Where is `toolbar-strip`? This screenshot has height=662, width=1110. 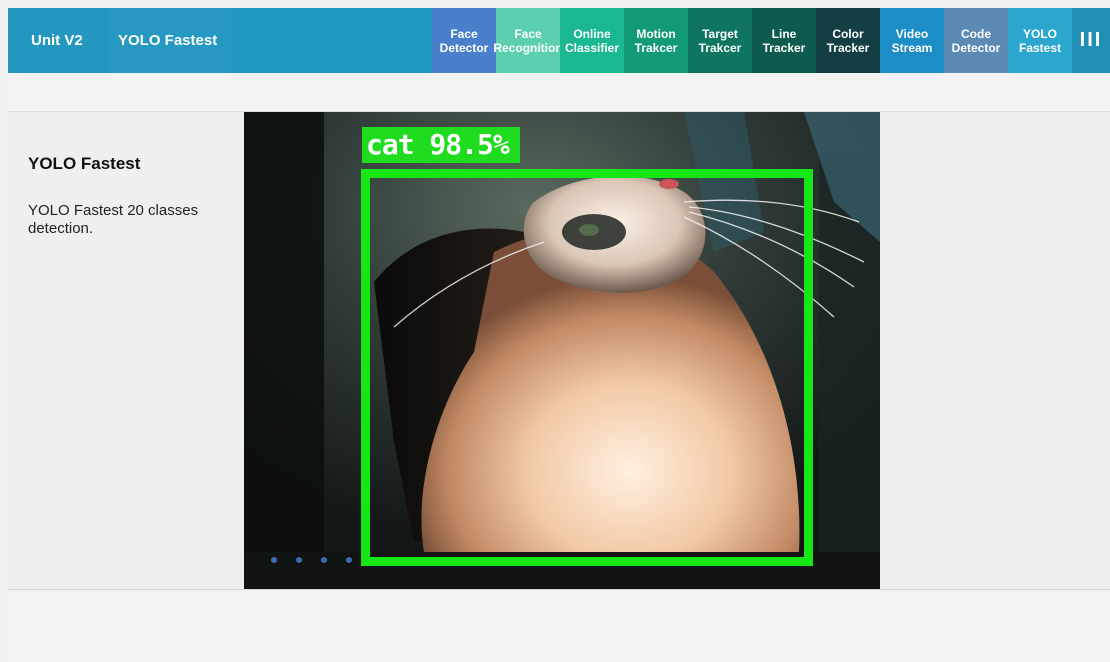 toolbar-strip is located at coordinates (559, 92).